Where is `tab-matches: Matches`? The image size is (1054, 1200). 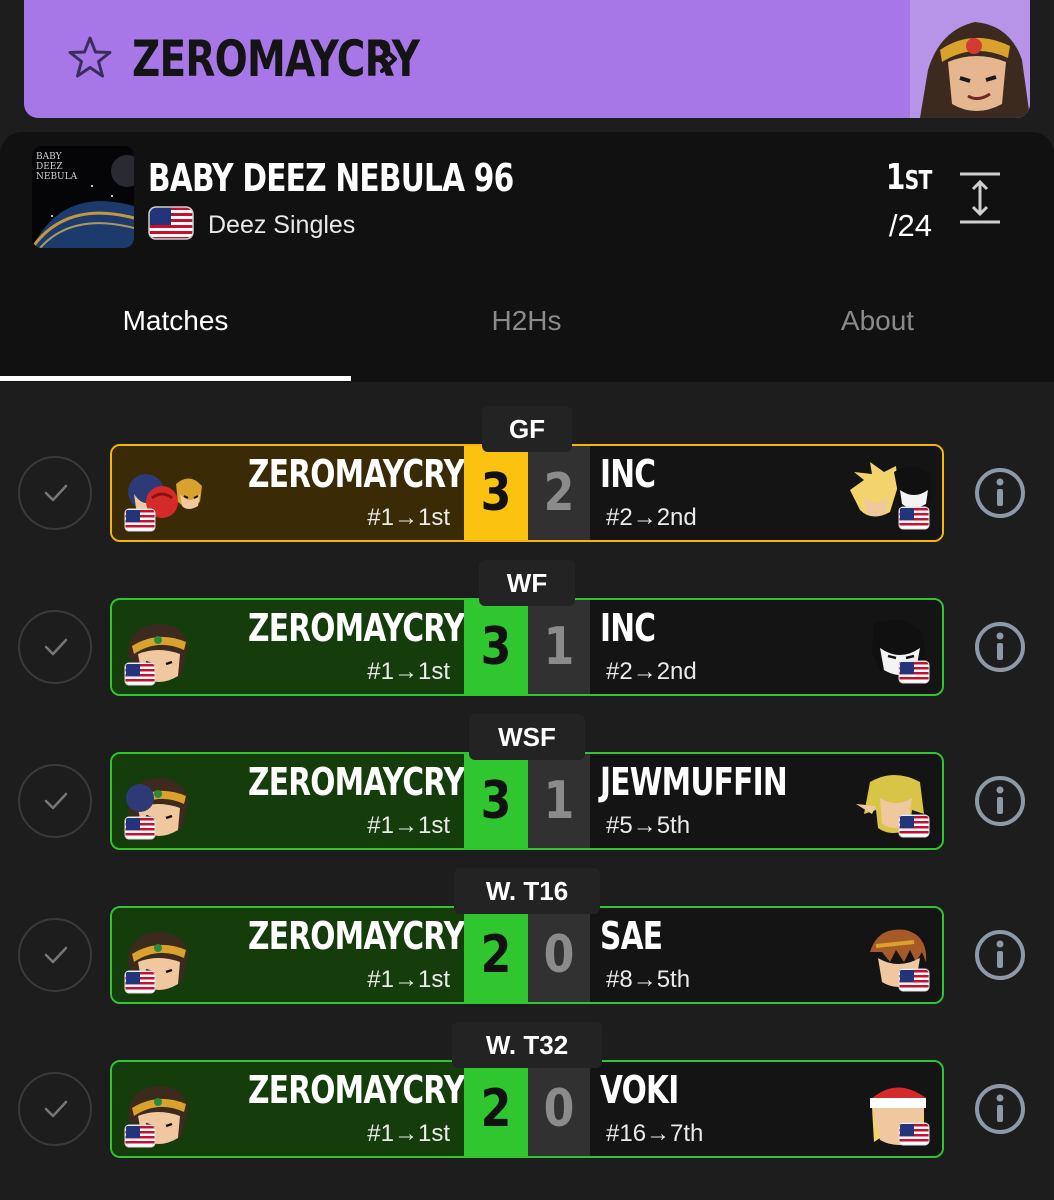
tab-matches: Matches is located at coordinates (175, 327).